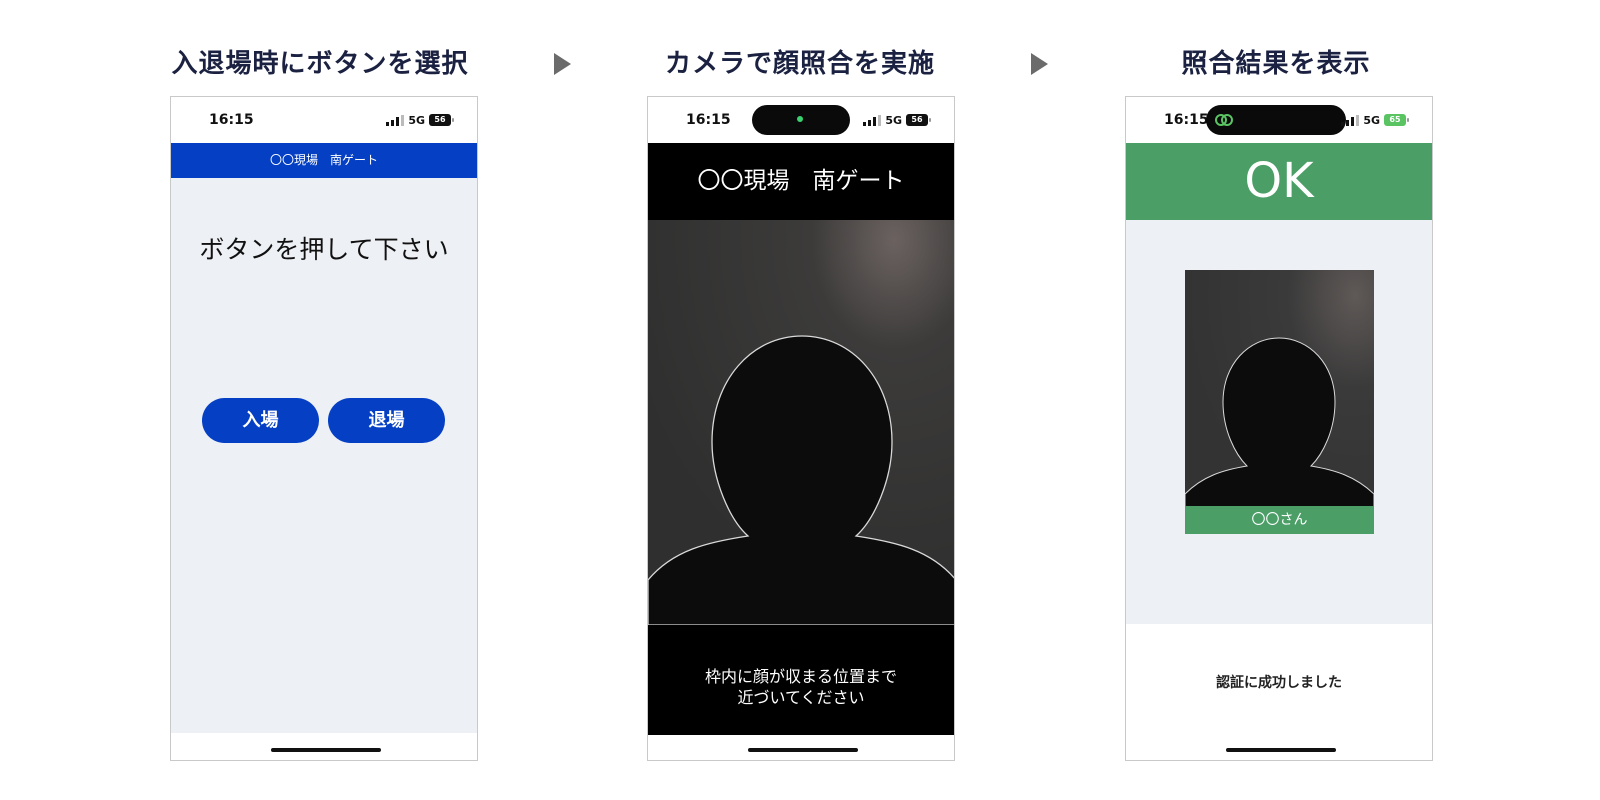  Describe the element at coordinates (1279, 181) in the screenshot. I see `result-banner: OK` at that location.